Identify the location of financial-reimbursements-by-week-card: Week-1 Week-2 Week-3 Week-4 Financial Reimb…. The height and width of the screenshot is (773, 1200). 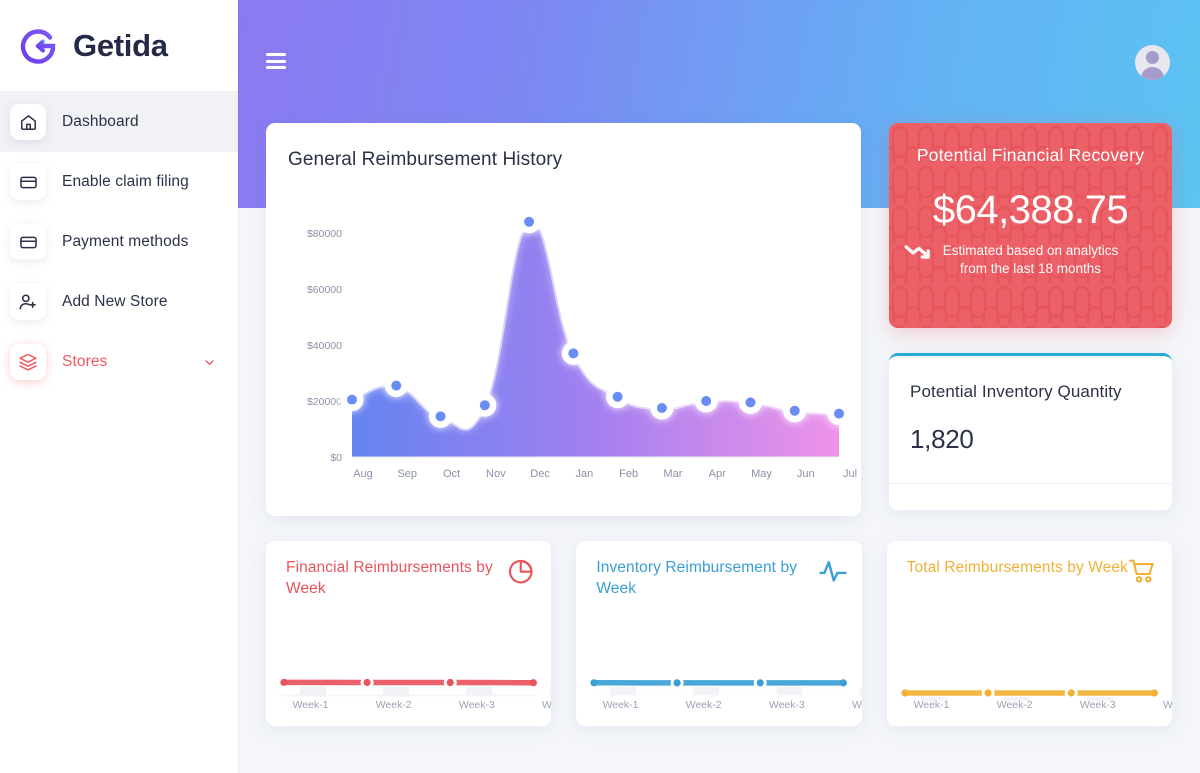
(409, 633).